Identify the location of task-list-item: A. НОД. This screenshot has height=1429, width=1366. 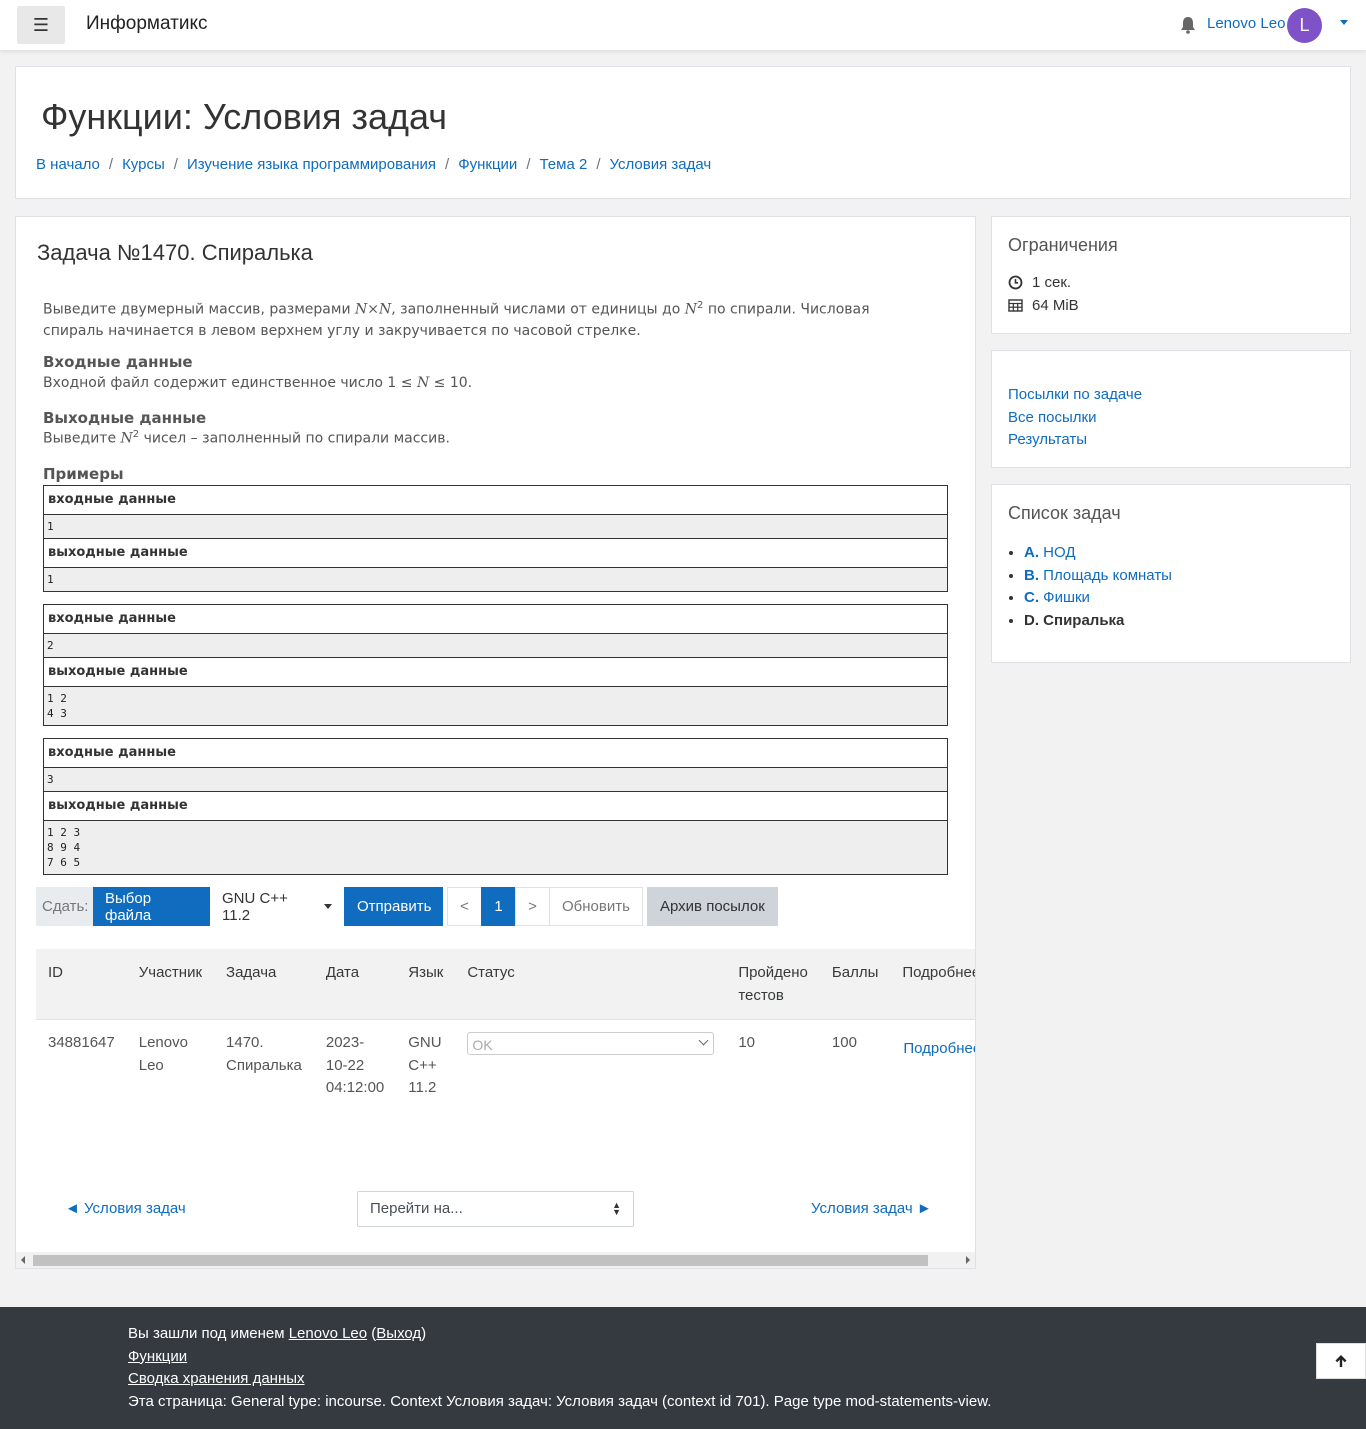
(1098, 553).